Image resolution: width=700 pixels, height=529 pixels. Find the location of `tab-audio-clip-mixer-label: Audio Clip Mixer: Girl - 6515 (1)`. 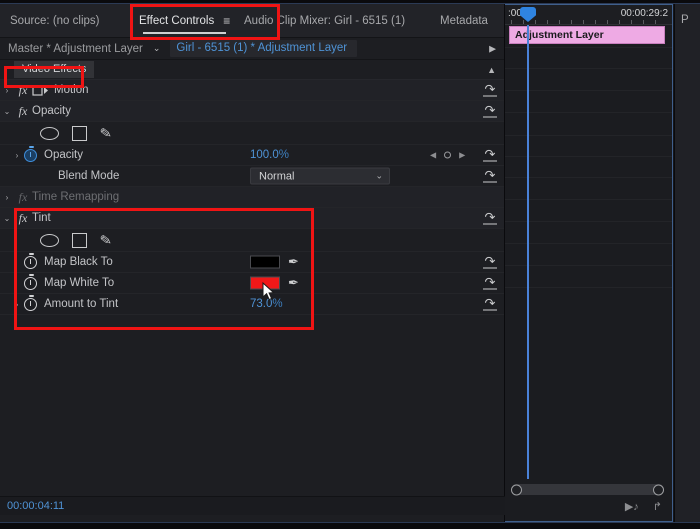

tab-audio-clip-mixer-label: Audio Clip Mixer: Girl - 6515 (1) is located at coordinates (325, 21).